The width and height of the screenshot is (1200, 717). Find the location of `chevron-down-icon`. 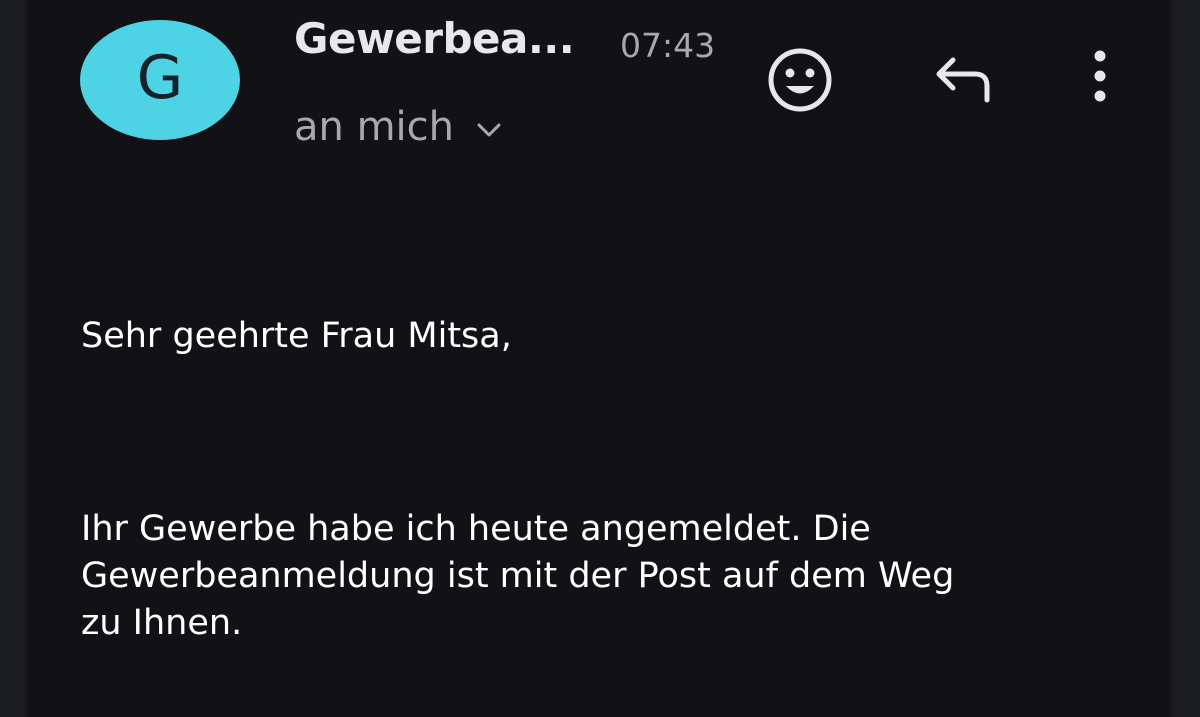

chevron-down-icon is located at coordinates (489, 130).